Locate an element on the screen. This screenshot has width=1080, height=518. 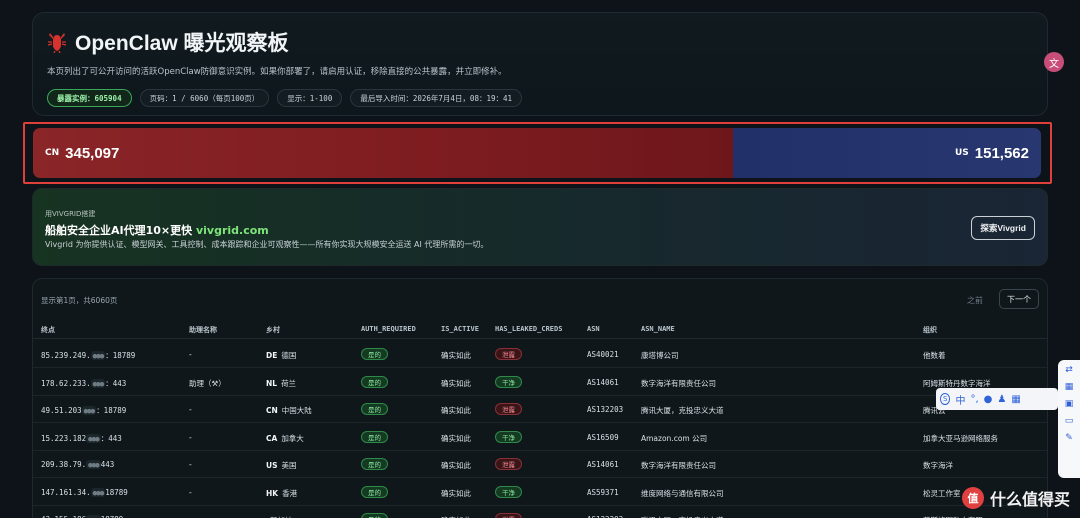
endpoint-cell: 15.223.182 ●●● ：443 is located at coordinates (81, 438).